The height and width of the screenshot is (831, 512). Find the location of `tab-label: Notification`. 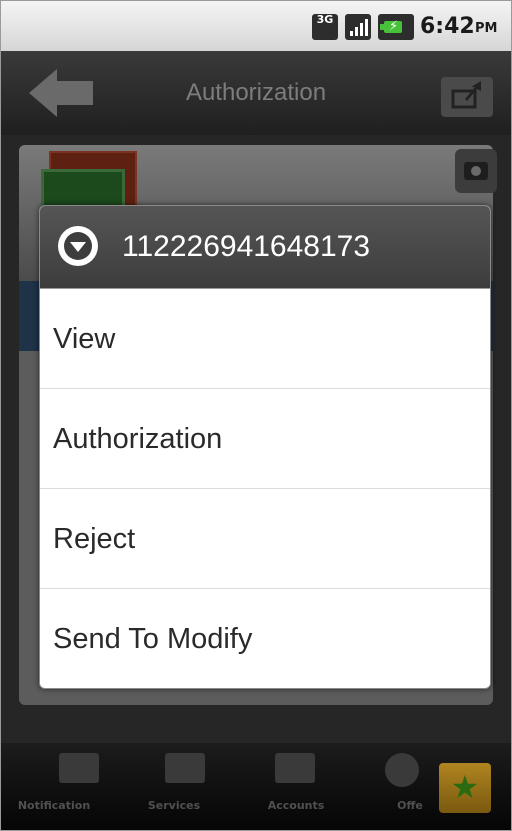

tab-label: Notification is located at coordinates (54, 805).